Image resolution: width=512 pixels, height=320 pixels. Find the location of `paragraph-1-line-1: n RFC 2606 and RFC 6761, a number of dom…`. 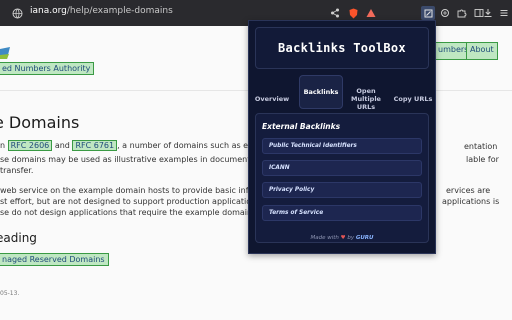

paragraph-1-line-1: n RFC 2606 and RFC 6761, a number of dom… is located at coordinates (136, 145).